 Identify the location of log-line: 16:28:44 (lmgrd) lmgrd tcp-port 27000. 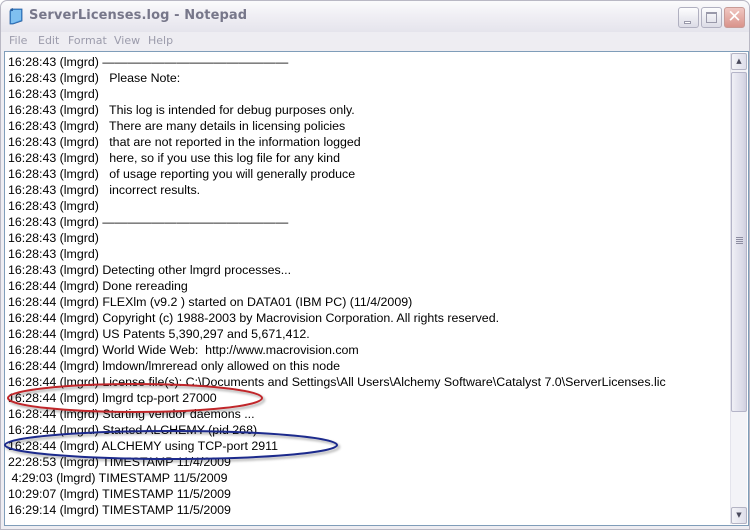
(112, 398).